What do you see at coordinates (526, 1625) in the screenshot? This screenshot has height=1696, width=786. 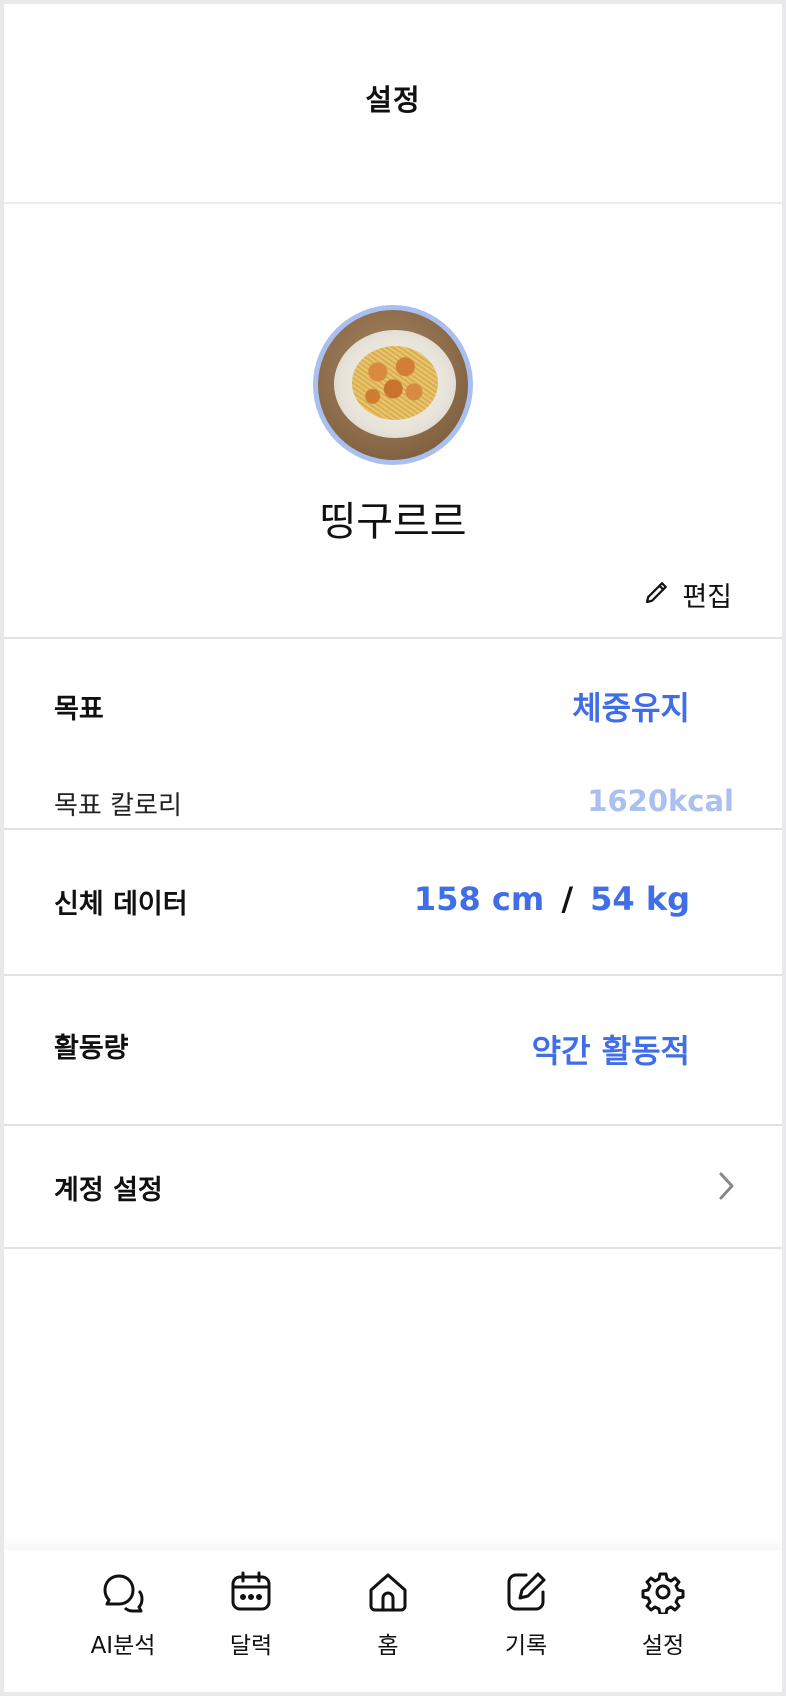 I see `nav-item-record: 기록` at bounding box center [526, 1625].